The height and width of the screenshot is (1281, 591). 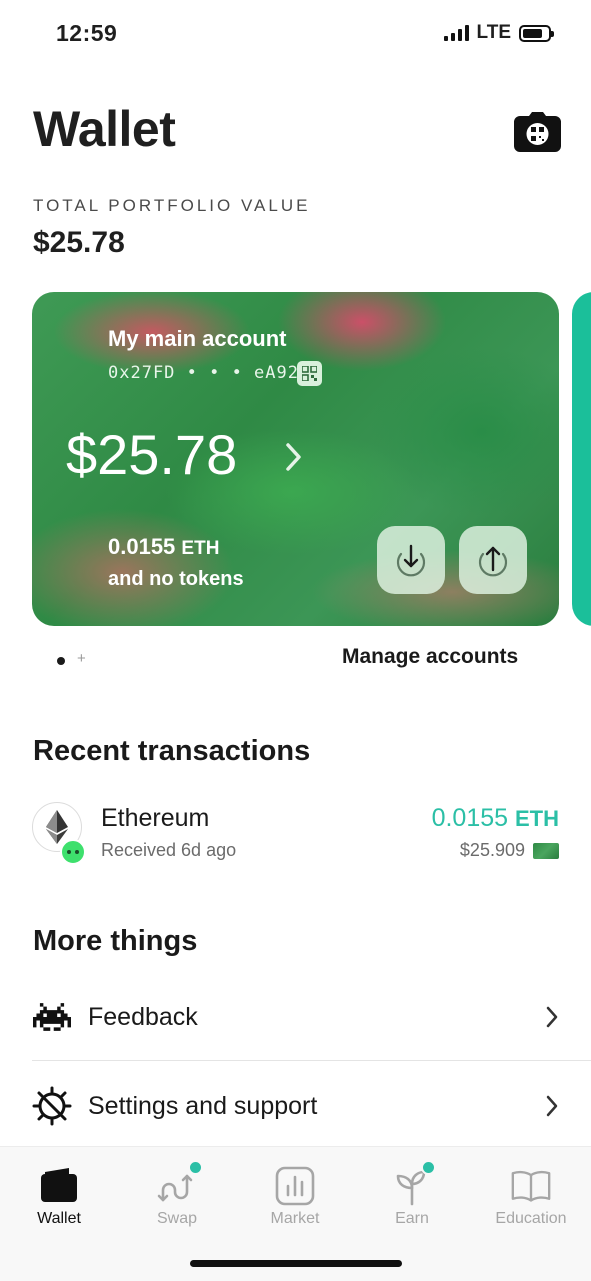 I want to click on tab-wallet-label: Wallet, so click(x=59, y=1218).